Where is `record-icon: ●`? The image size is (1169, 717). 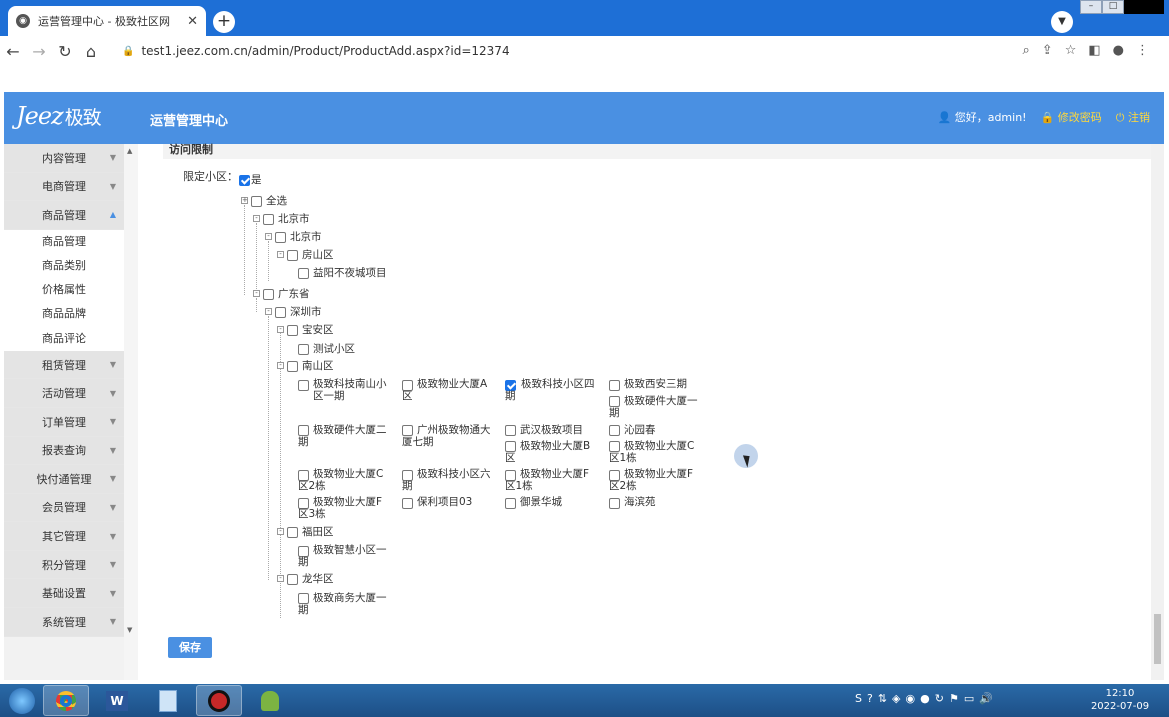
record-icon: ● is located at coordinates (925, 698).